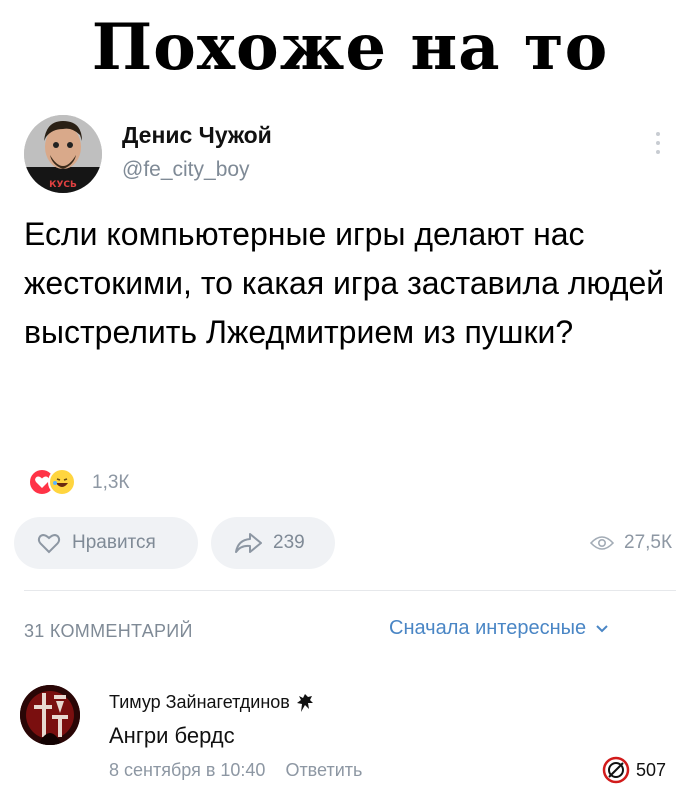 The width and height of the screenshot is (700, 812). What do you see at coordinates (658, 149) in the screenshot?
I see `kebab-menu-icon` at bounding box center [658, 149].